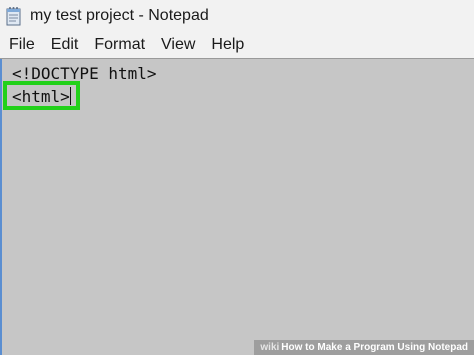 This screenshot has width=474, height=355. I want to click on editor-line-2-text: <html>, so click(41, 96).